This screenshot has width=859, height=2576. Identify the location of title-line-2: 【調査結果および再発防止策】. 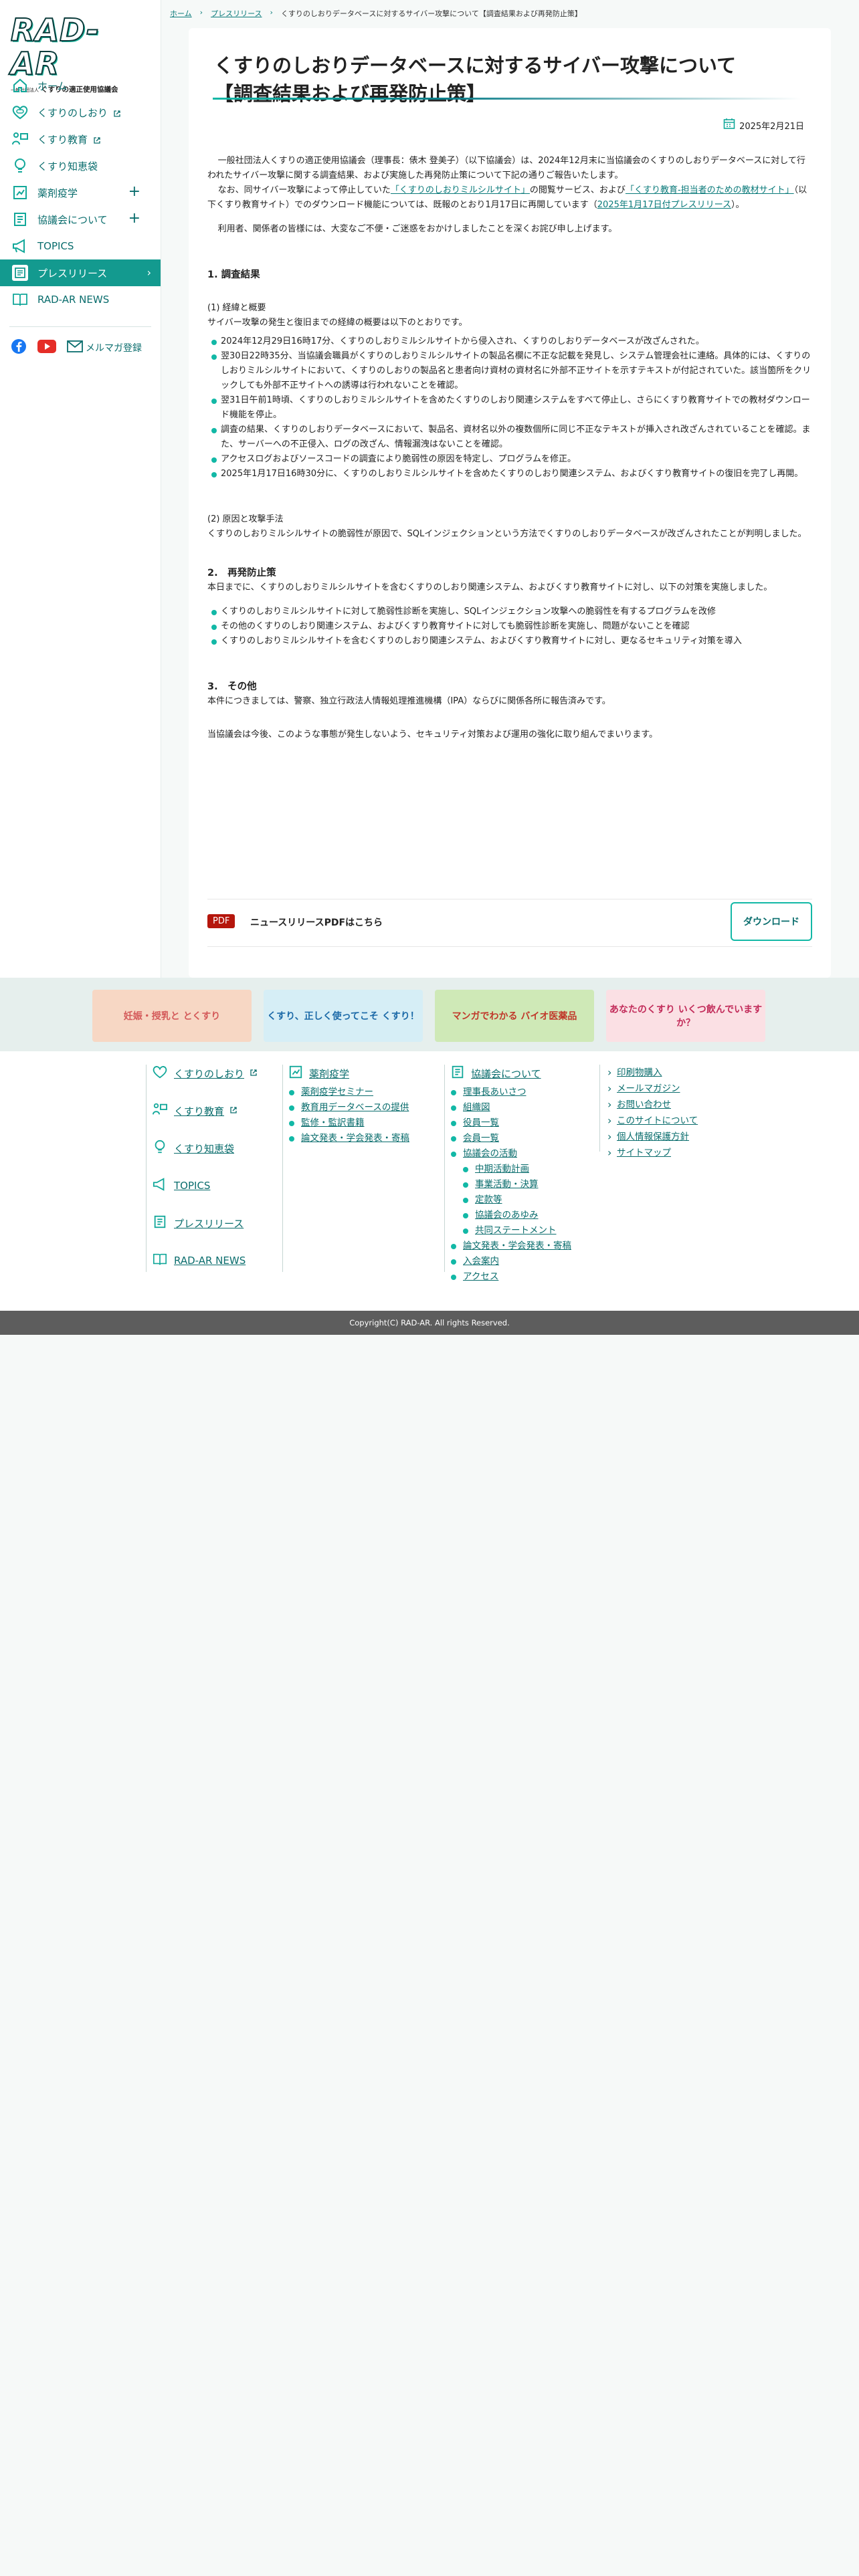
(350, 94).